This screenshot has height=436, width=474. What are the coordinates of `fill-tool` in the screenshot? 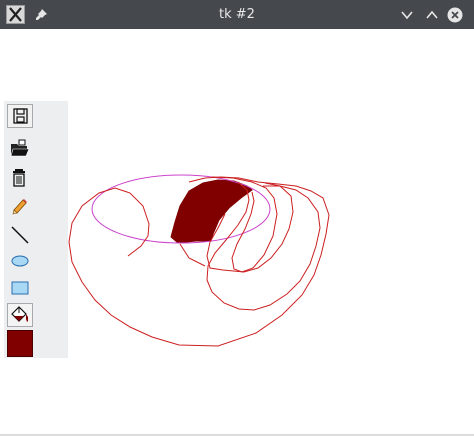 It's located at (20, 315).